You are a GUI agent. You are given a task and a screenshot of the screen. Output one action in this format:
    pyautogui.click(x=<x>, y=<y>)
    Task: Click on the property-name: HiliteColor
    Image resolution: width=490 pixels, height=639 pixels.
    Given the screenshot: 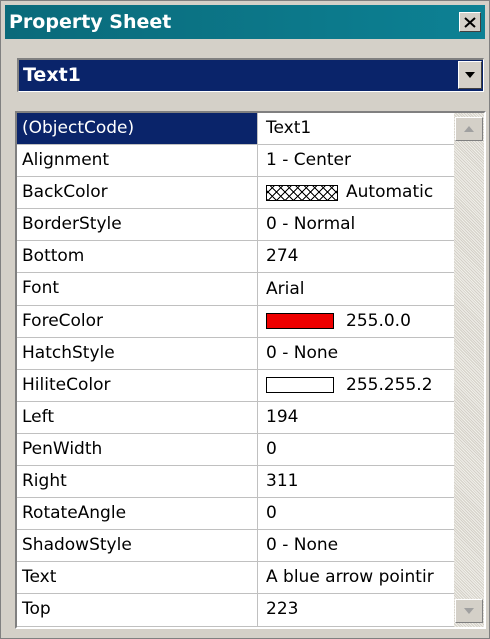 What is the action you would take?
    pyautogui.click(x=137, y=385)
    